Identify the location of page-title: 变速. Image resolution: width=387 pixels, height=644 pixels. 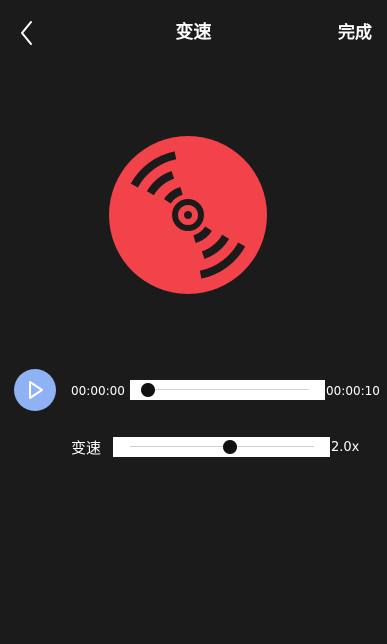
(193, 32).